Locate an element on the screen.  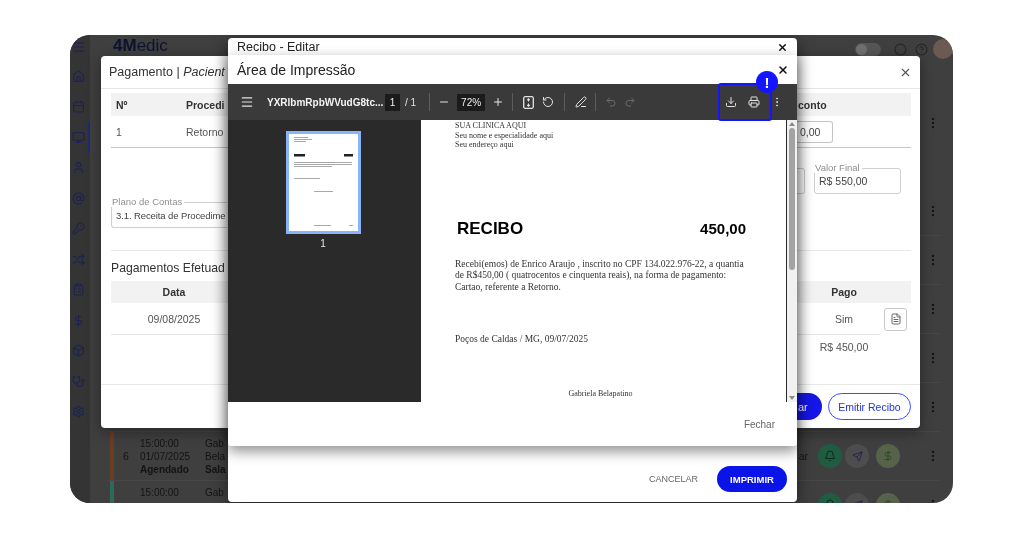
letterhead-line: Seu endereço aqui is located at coordinates (484, 145).